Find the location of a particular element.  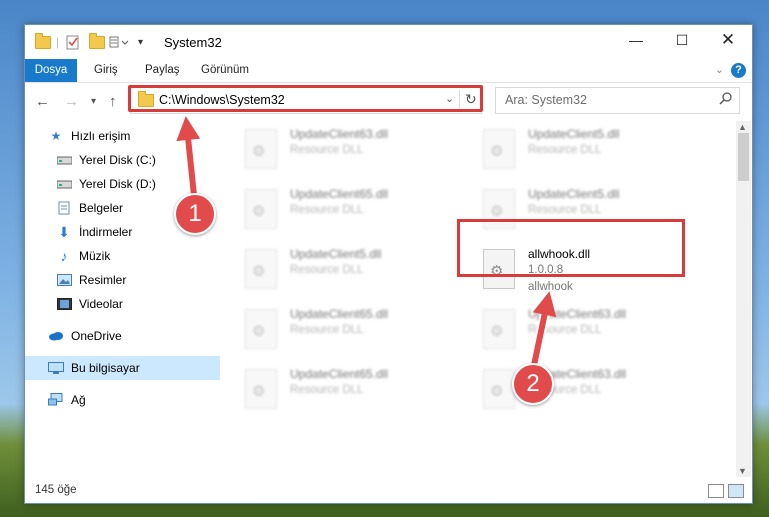

callout-1: 1 is located at coordinates (195, 214).